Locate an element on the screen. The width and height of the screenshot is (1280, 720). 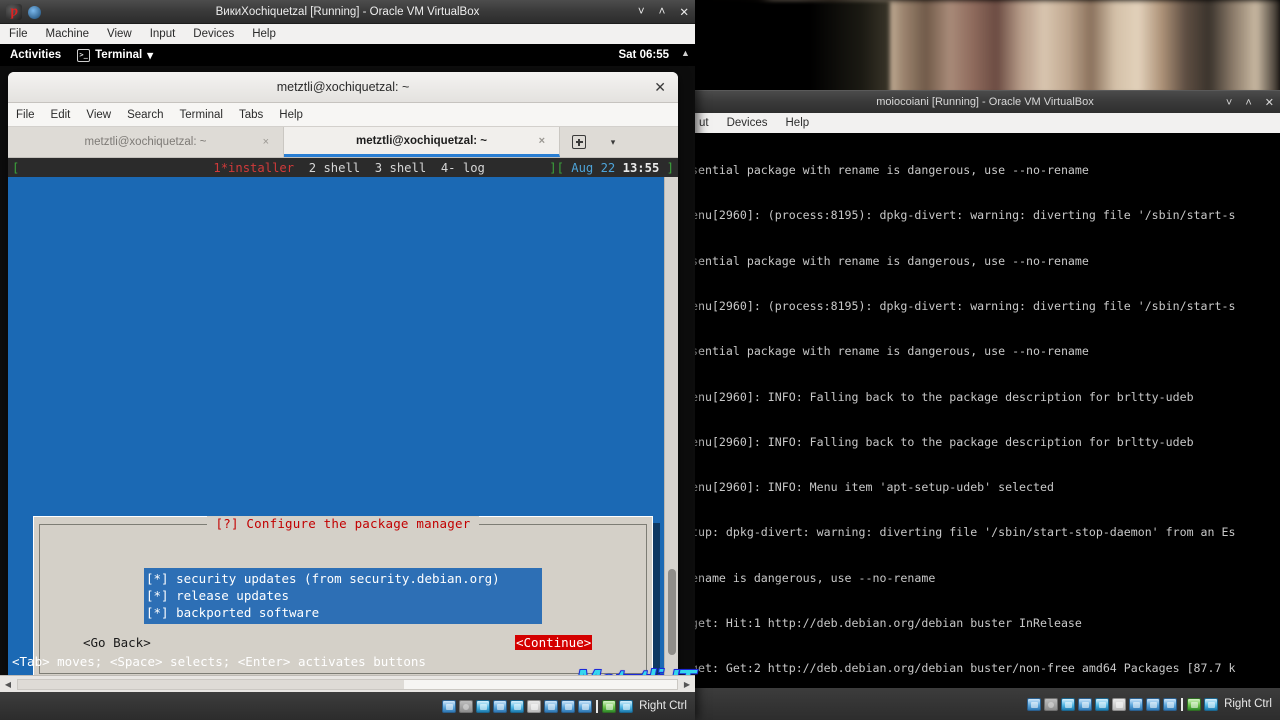
menu-item-tabs: Tabs is located at coordinates (251, 115).